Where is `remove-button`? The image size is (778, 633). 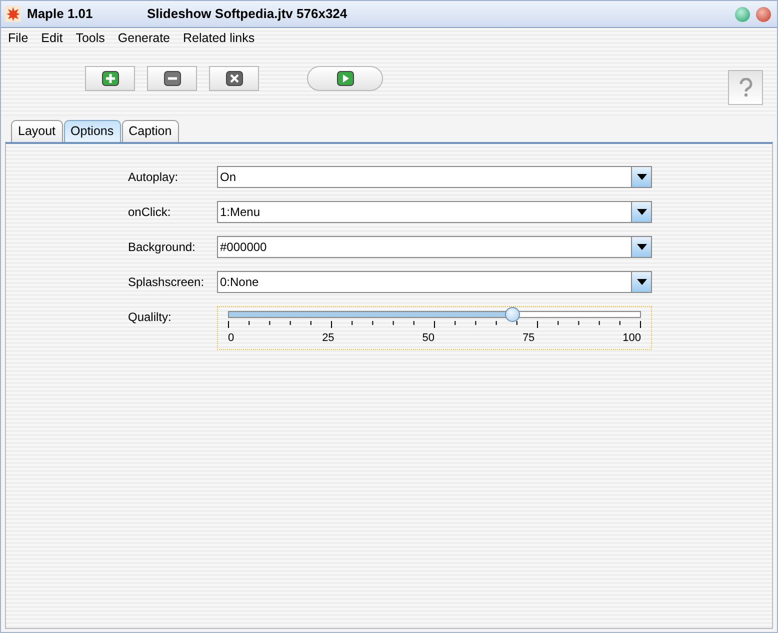 remove-button is located at coordinates (172, 78).